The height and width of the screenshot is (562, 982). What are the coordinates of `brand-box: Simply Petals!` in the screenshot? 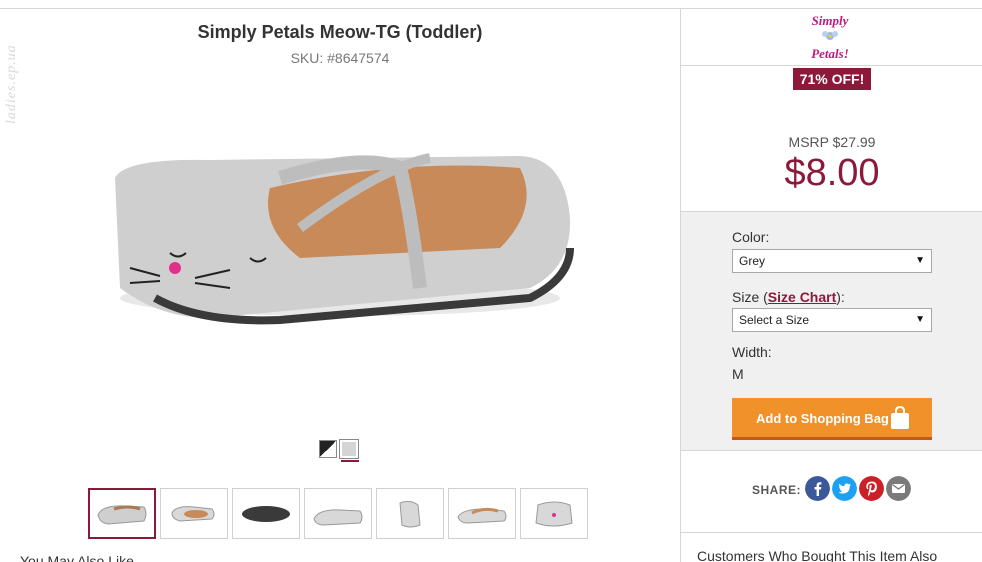 It's located at (831, 37).